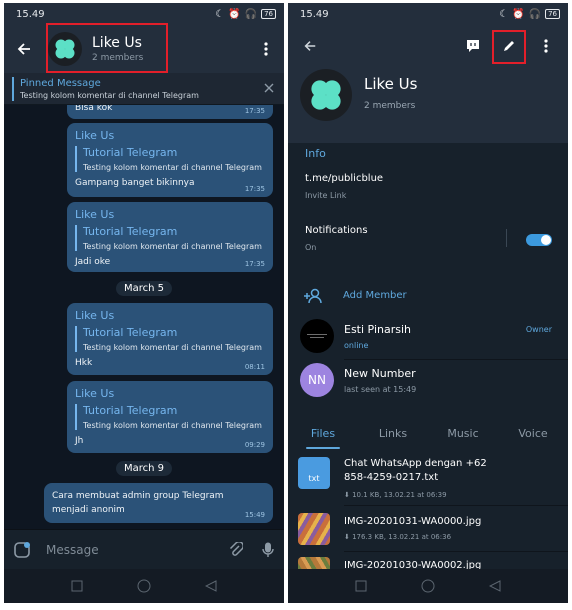 The image size is (572, 610). What do you see at coordinates (144, 468) in the screenshot?
I see `date-chip: March 9` at bounding box center [144, 468].